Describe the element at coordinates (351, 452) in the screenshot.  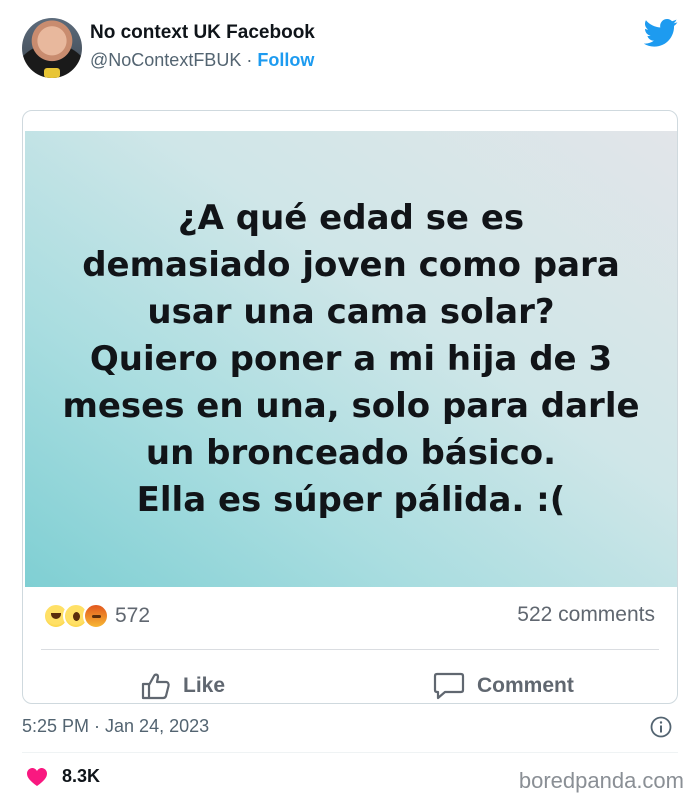
I see `post-line: un bronceado básico.` at that location.